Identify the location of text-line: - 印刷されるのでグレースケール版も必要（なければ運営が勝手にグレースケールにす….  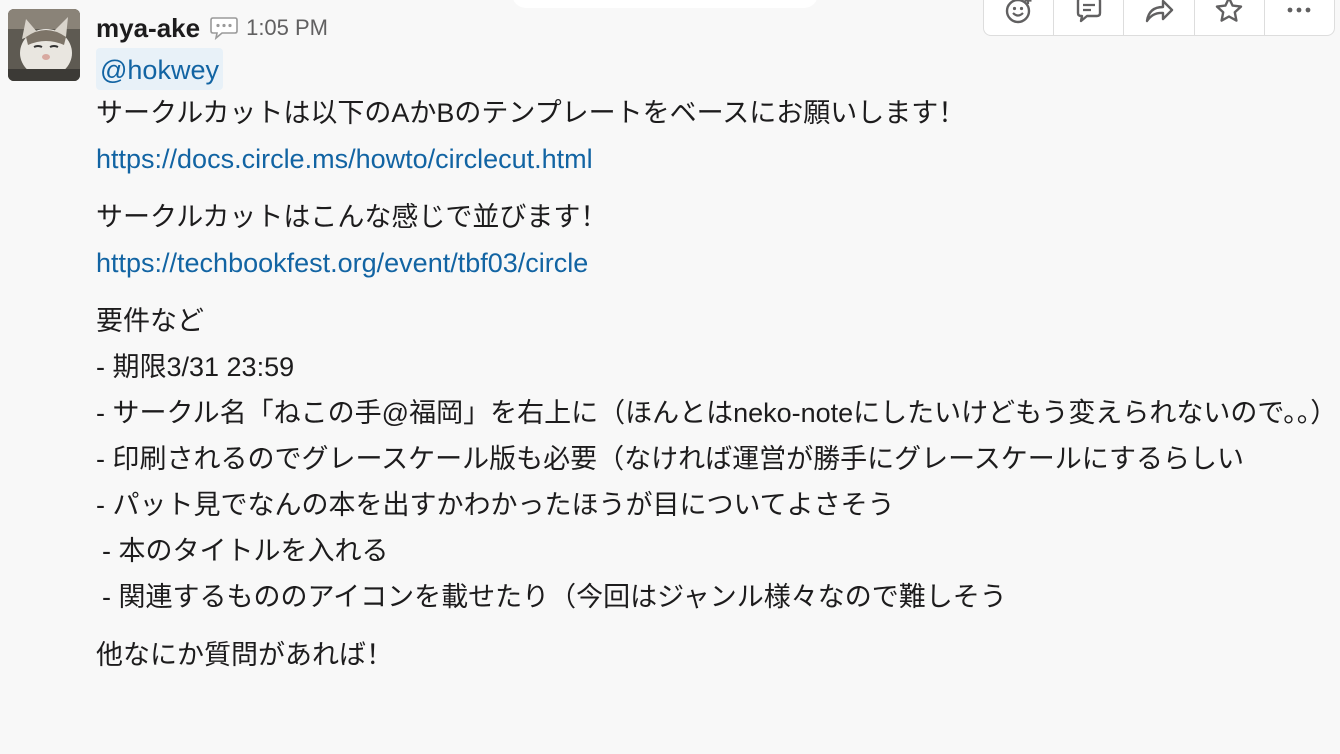
(670, 459).